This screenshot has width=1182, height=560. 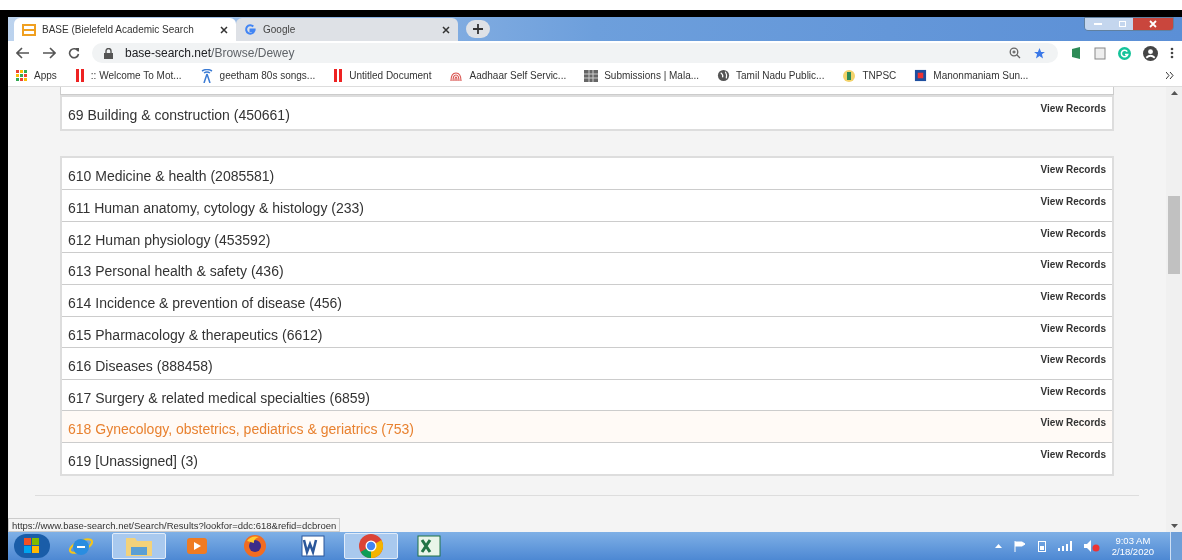 I want to click on plus-icon, so click(x=478, y=29).